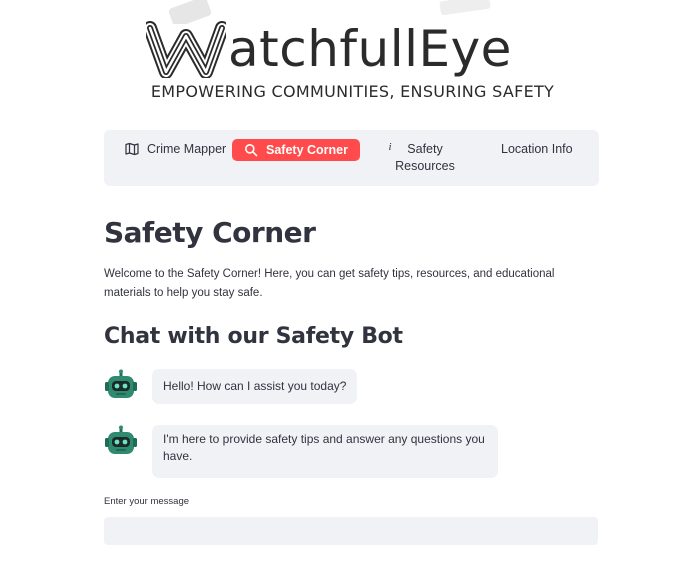 The height and width of the screenshot is (573, 685). I want to click on search-icon, so click(251, 150).